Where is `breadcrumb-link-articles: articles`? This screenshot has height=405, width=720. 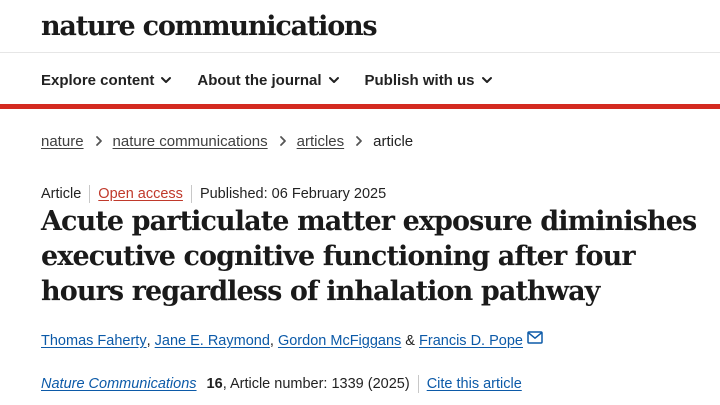 breadcrumb-link-articles: articles is located at coordinates (321, 141).